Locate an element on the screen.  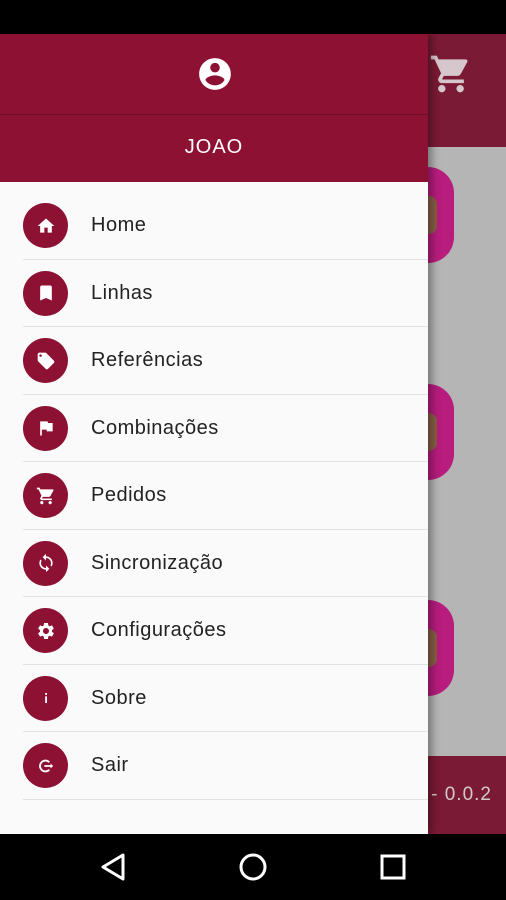
gear-icon is located at coordinates (45, 630).